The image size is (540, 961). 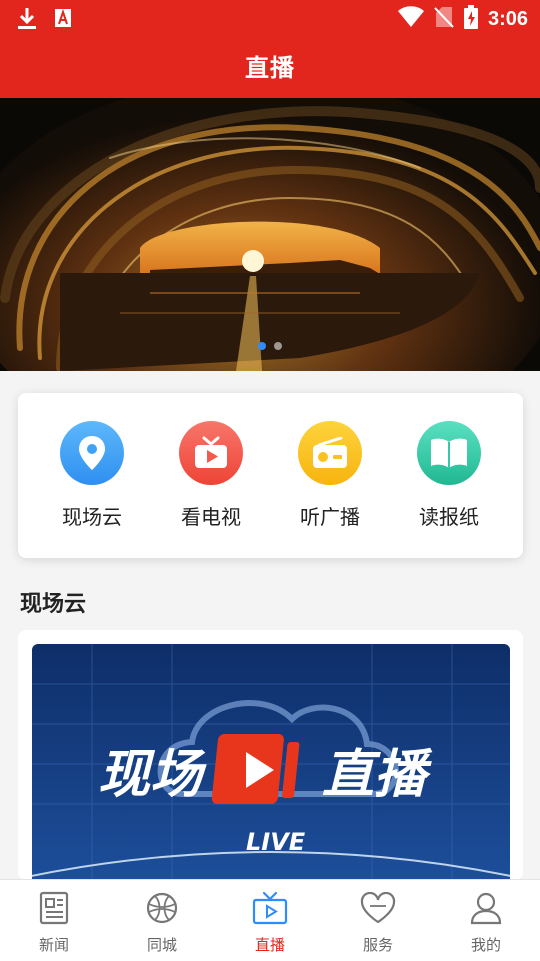 What do you see at coordinates (262, 346) in the screenshot?
I see `carousel-dot-active` at bounding box center [262, 346].